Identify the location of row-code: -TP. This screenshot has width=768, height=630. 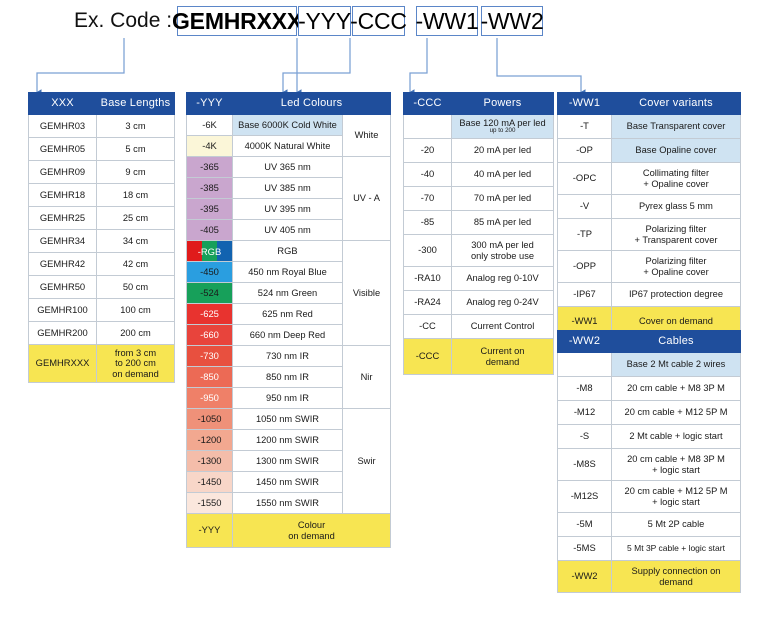
(584, 234).